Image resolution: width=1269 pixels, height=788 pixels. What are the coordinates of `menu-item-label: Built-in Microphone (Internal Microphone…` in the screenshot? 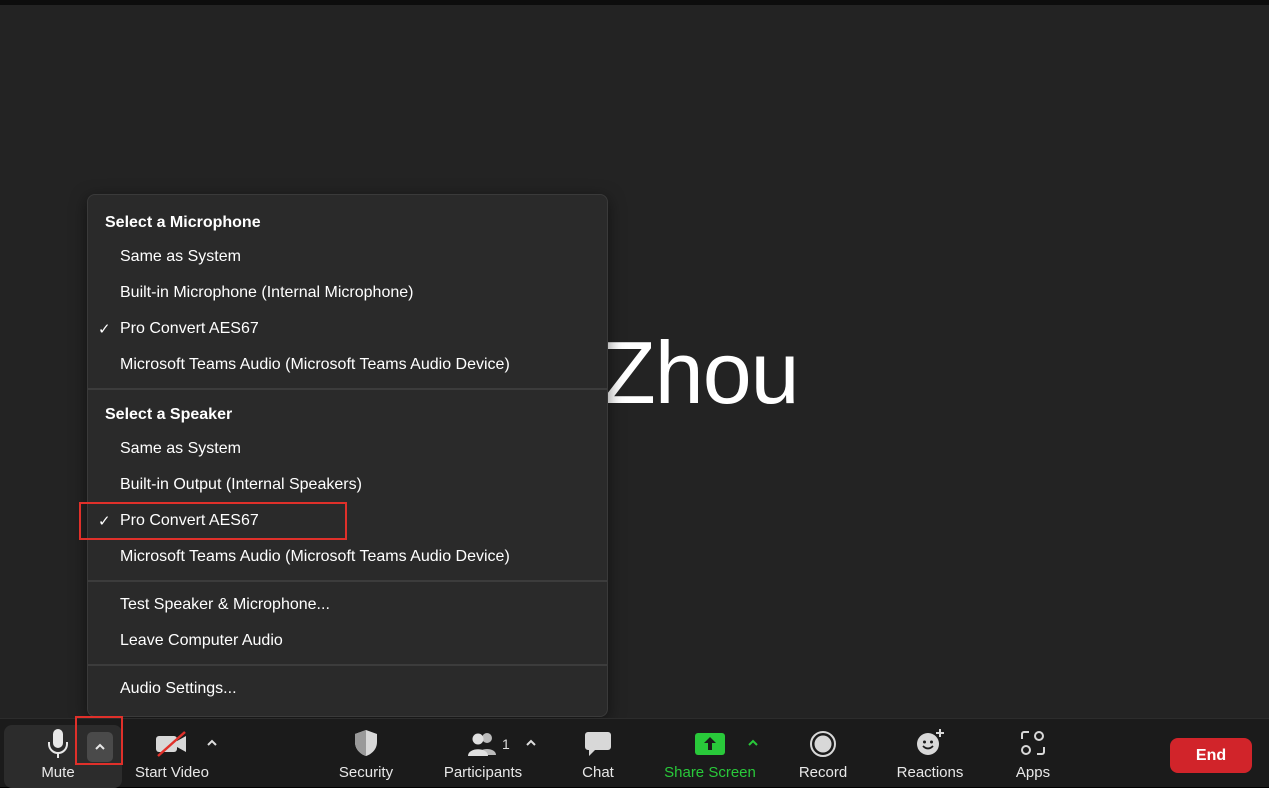 It's located at (267, 292).